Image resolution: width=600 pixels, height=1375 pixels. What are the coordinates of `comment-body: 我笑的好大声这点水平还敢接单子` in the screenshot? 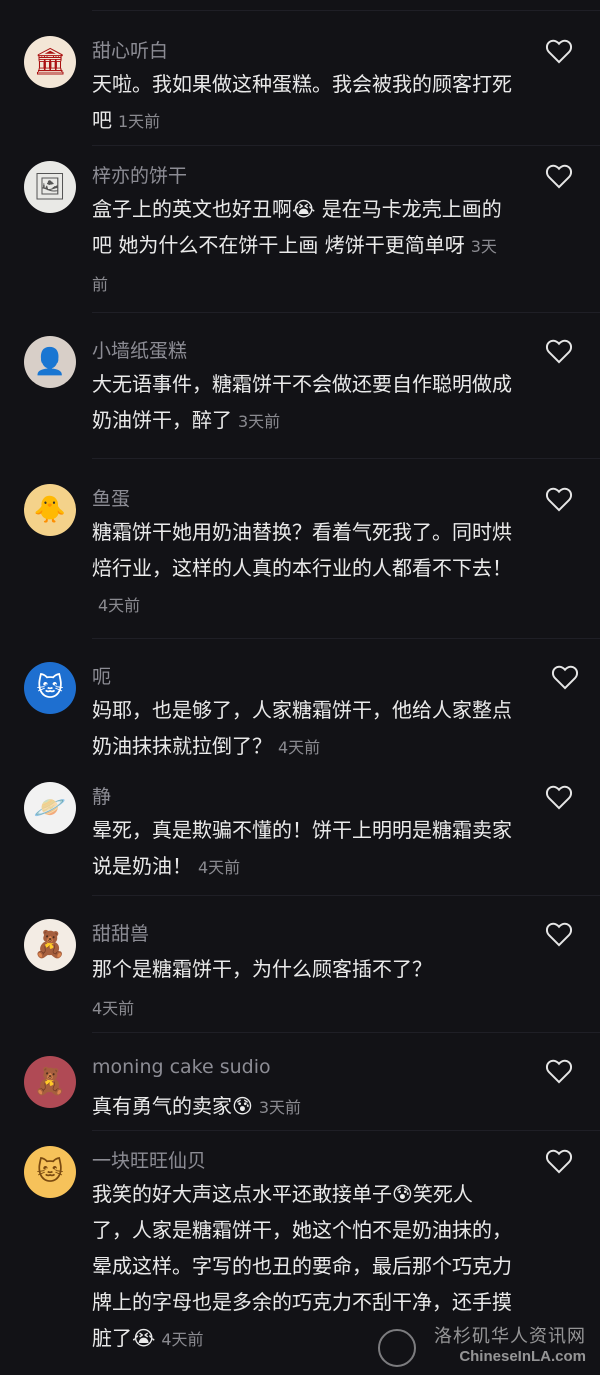 It's located at (242, 1194).